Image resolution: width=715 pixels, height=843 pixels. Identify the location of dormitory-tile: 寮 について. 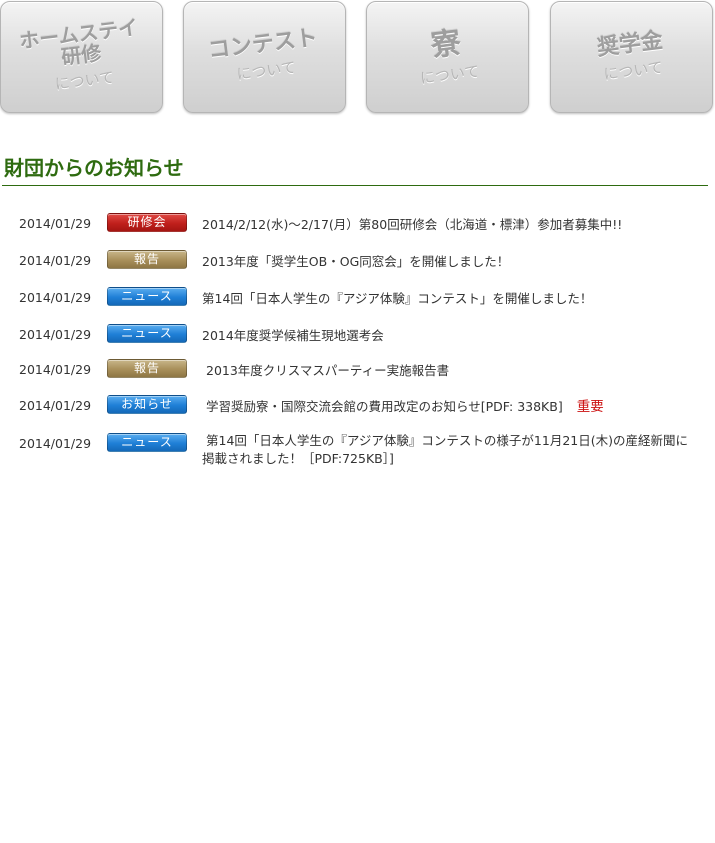
(447, 57).